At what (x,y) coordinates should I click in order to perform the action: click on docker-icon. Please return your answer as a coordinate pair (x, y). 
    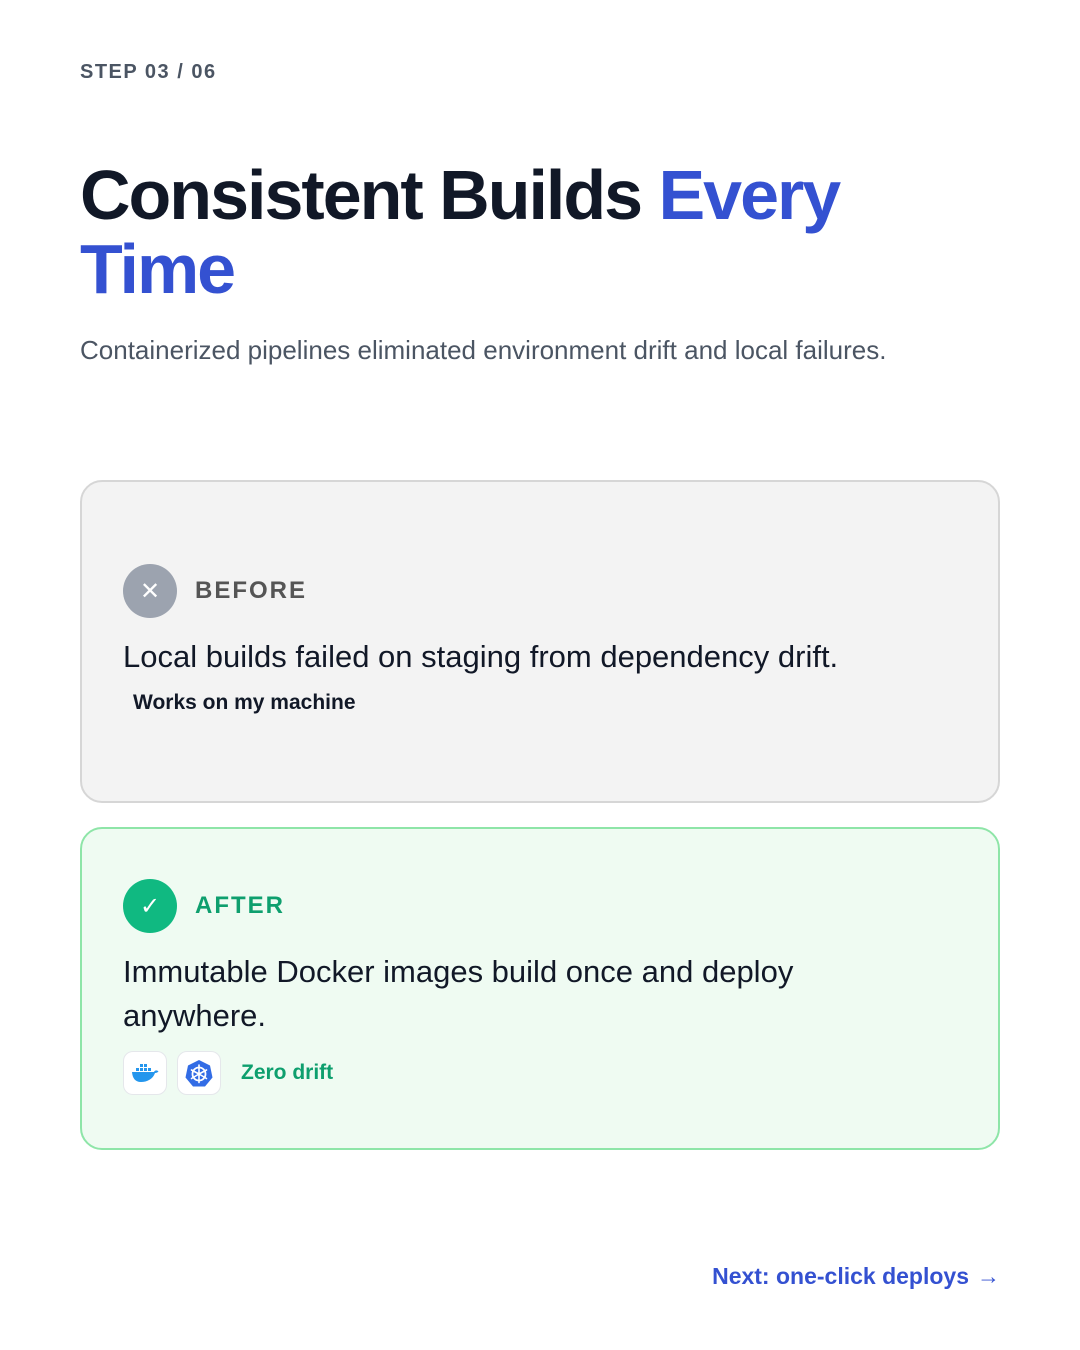
    Looking at the image, I should click on (145, 1073).